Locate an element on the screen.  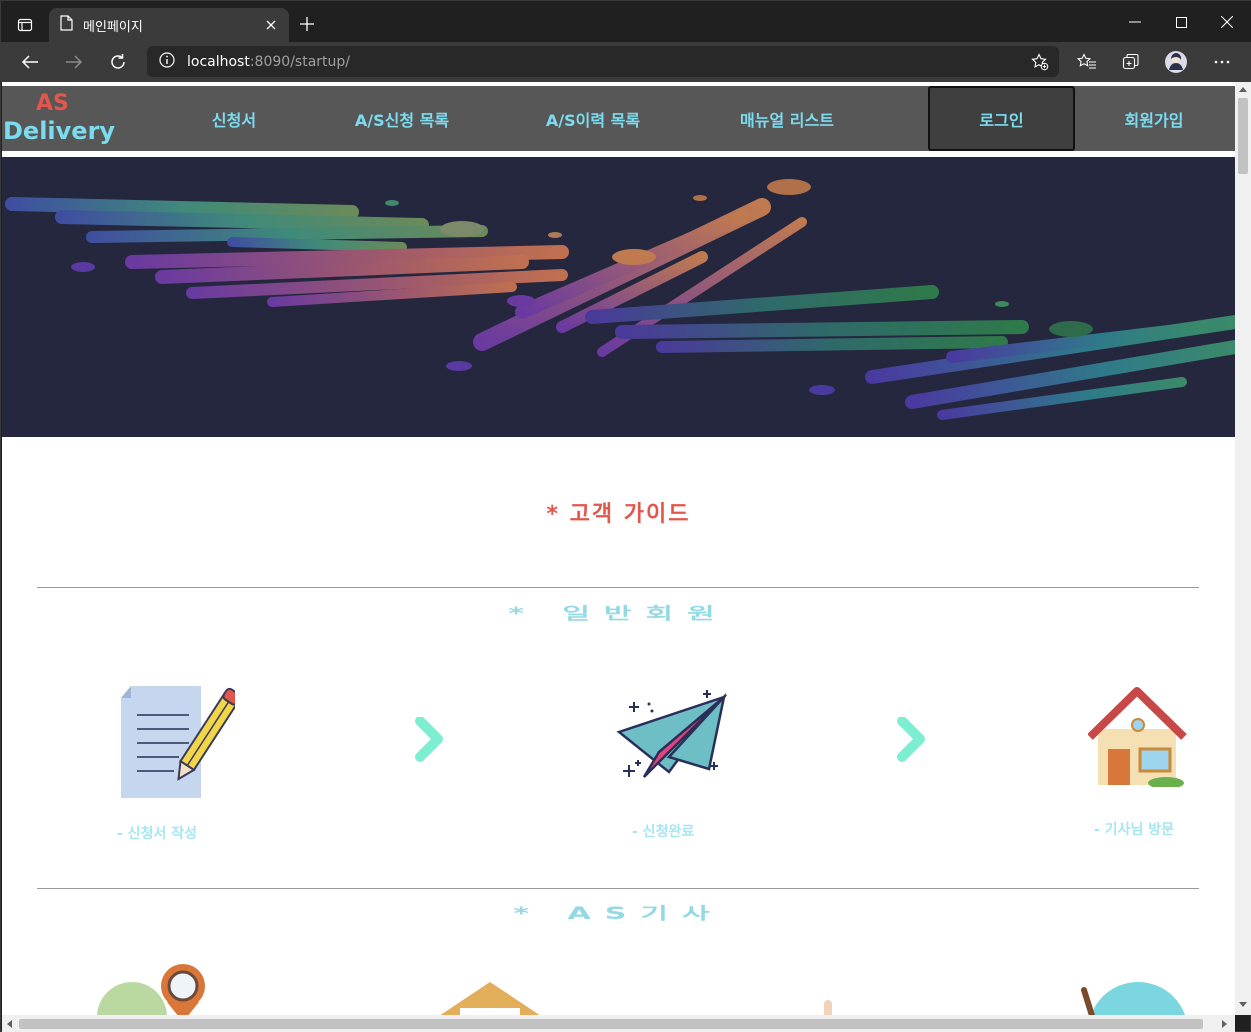
logo-delivery: Delivery is located at coordinates (59, 131).